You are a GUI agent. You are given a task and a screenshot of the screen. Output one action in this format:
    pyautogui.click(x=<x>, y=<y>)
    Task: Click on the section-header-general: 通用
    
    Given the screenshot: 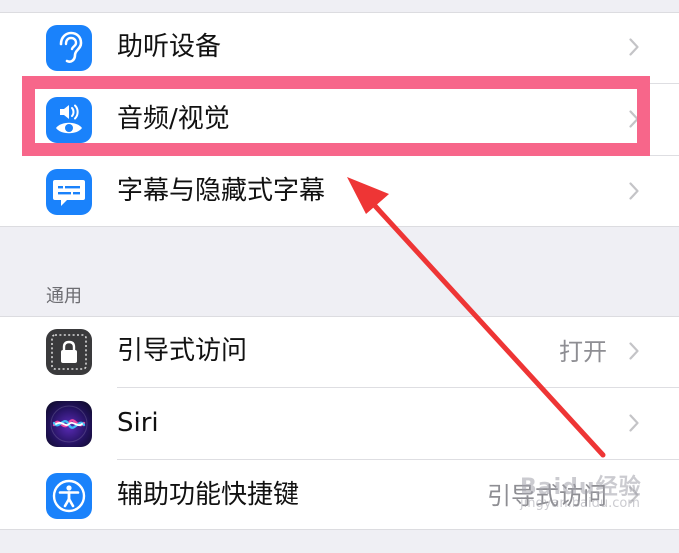 What is the action you would take?
    pyautogui.click(x=64, y=296)
    